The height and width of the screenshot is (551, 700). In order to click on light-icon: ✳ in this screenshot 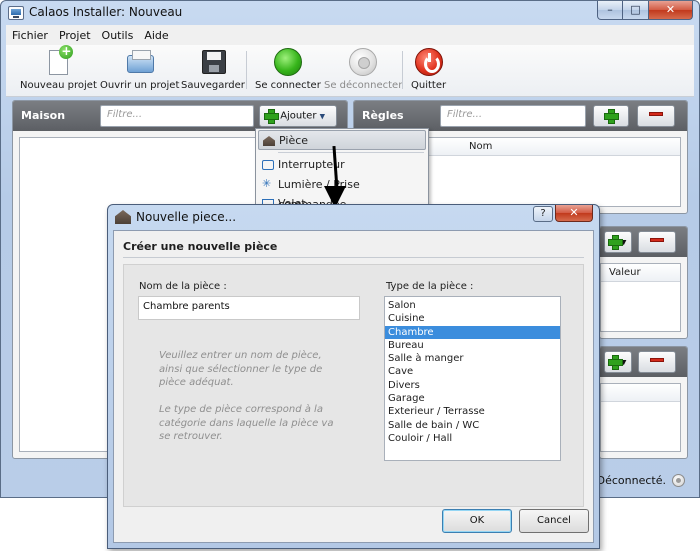, I will do `click(267, 183)`.